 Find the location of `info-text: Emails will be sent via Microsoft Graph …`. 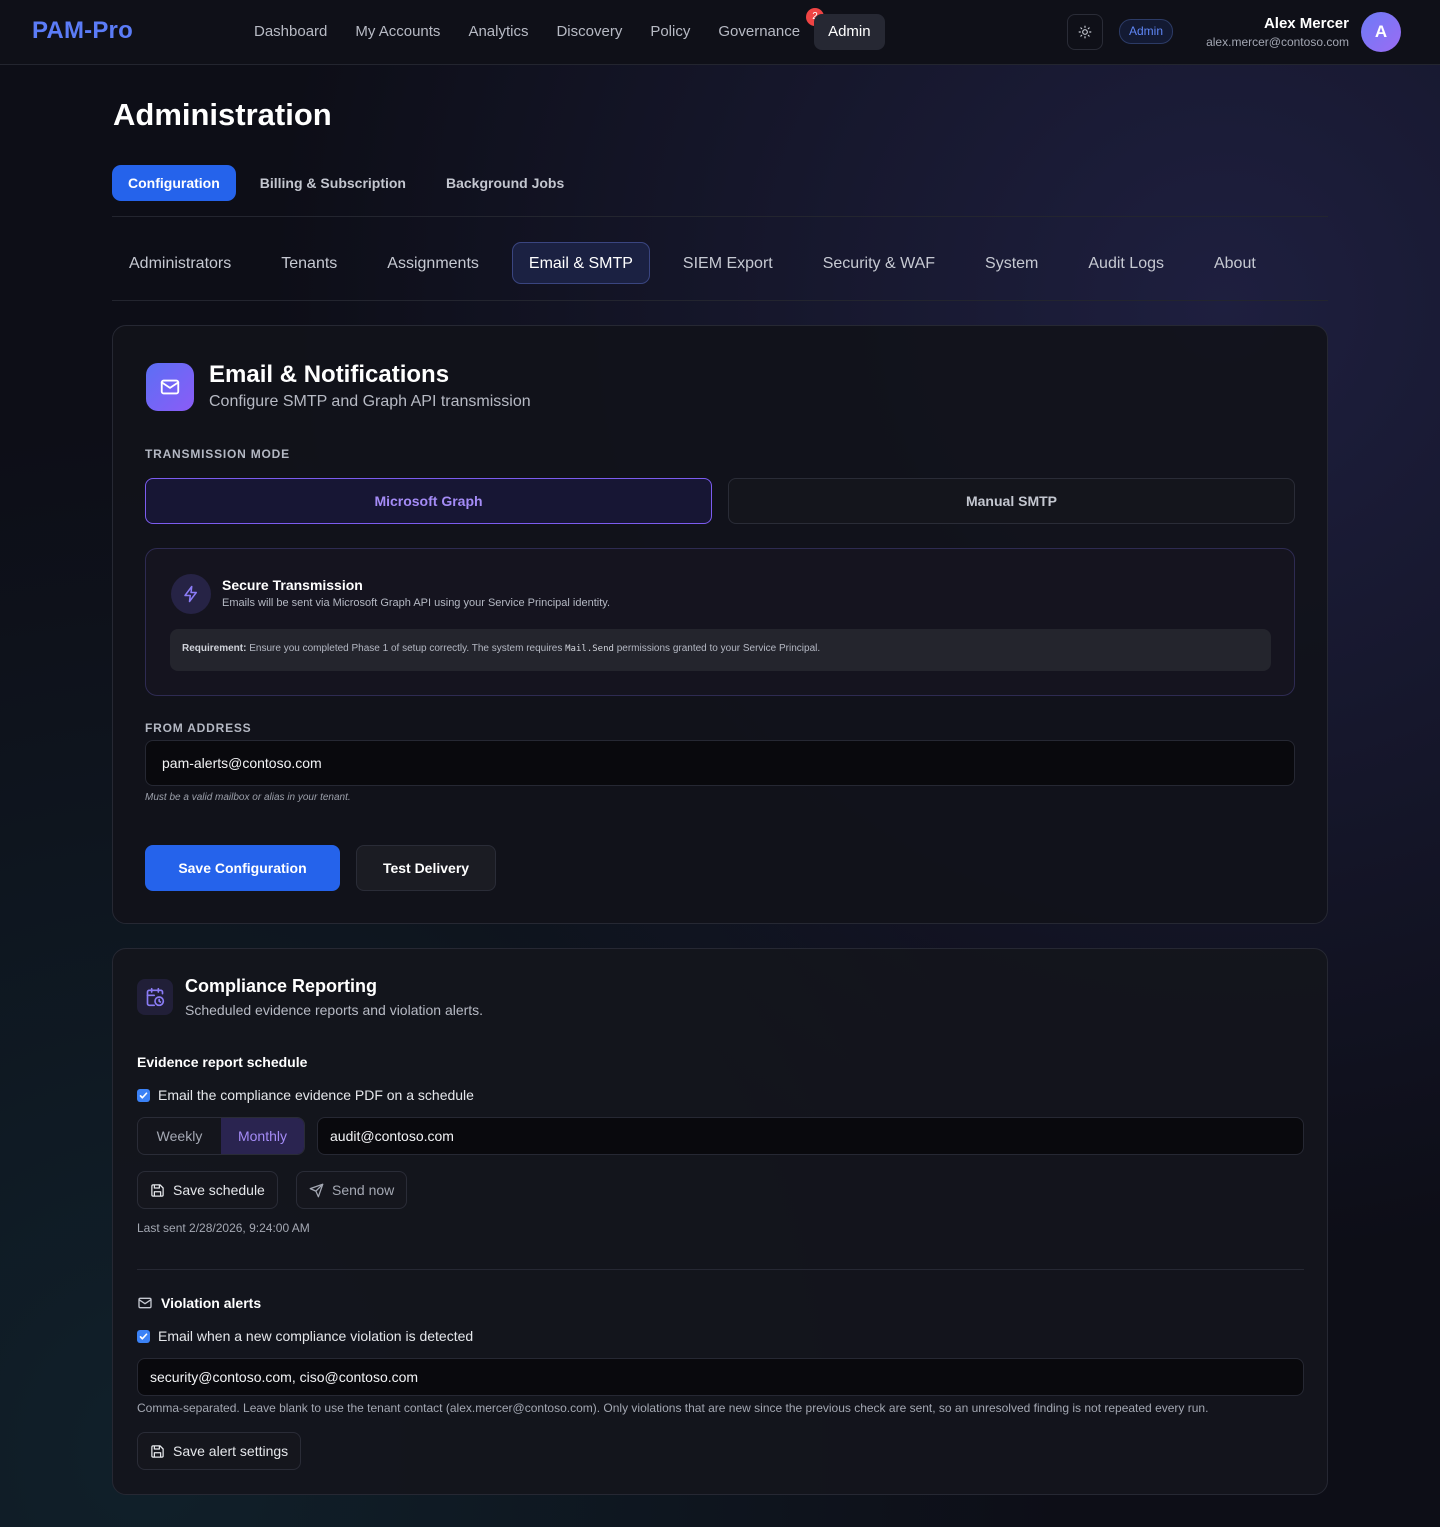

info-text: Emails will be sent via Microsoft Graph … is located at coordinates (416, 603).